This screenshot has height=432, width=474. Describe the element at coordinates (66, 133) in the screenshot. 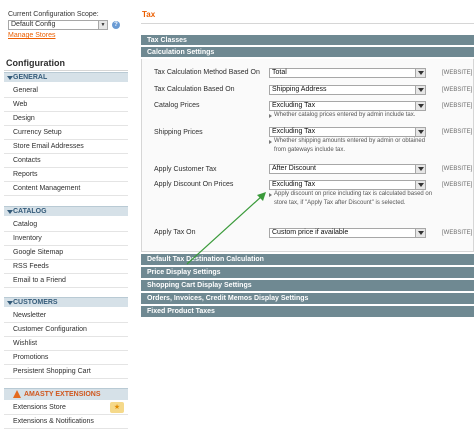

I see `sidebar-item-currency-setup: Currency Setup` at that location.